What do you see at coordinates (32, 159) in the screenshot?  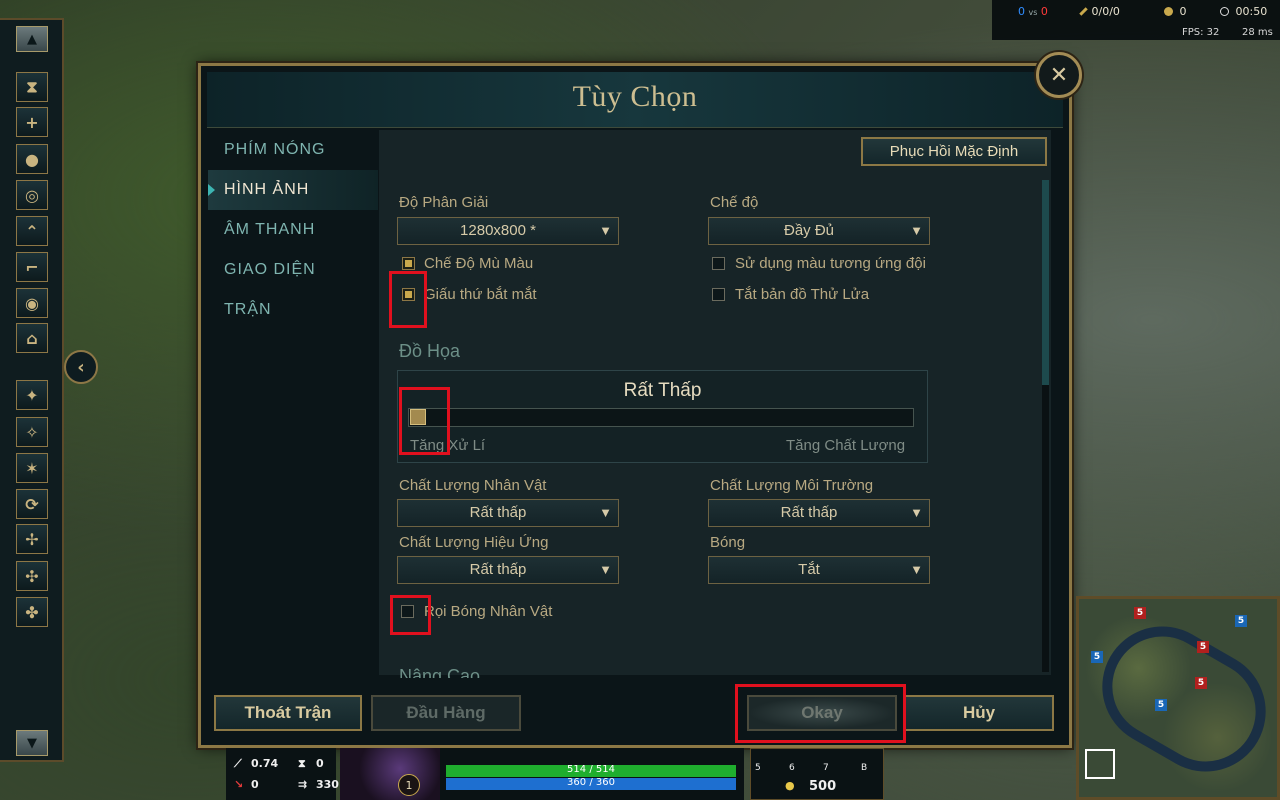 I see `droplet-icon: ●` at bounding box center [32, 159].